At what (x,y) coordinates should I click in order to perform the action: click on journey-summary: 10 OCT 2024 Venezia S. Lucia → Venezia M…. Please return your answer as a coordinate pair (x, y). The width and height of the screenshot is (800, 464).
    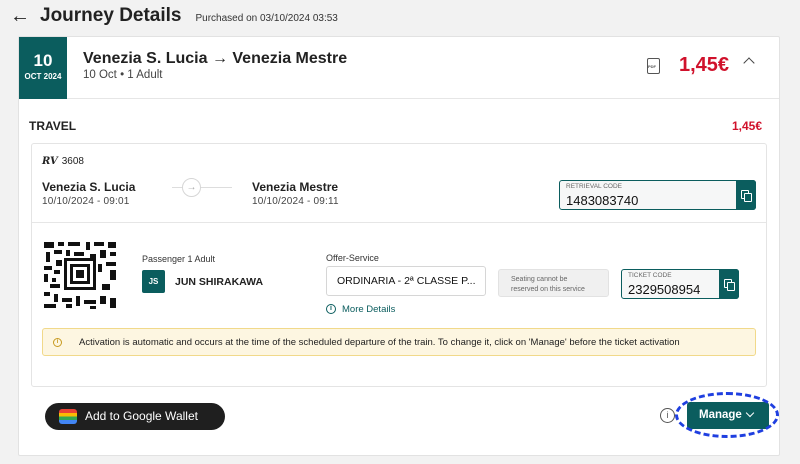
    Looking at the image, I should click on (399, 68).